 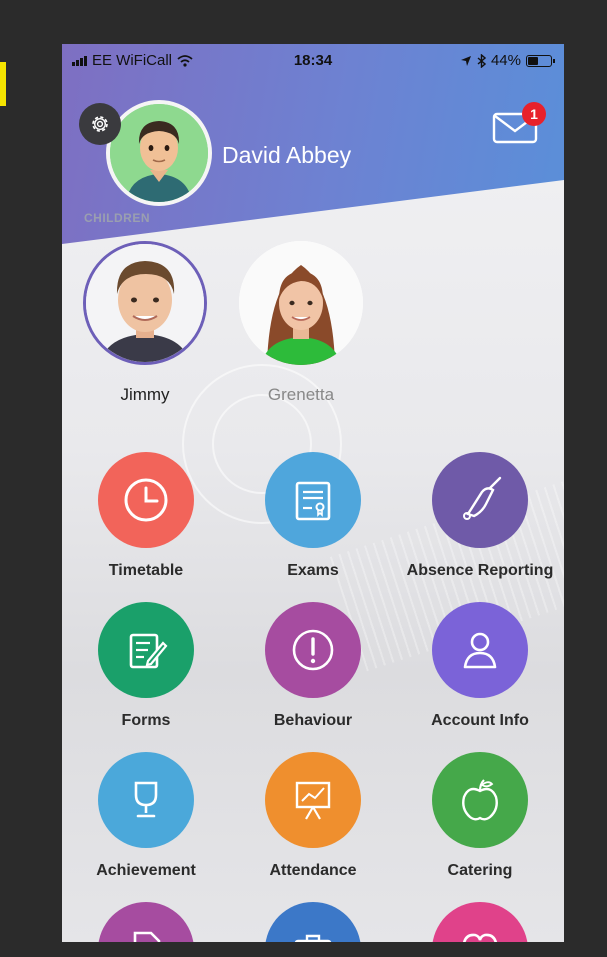 I want to click on frame-edge-marker, so click(x=3, y=84).